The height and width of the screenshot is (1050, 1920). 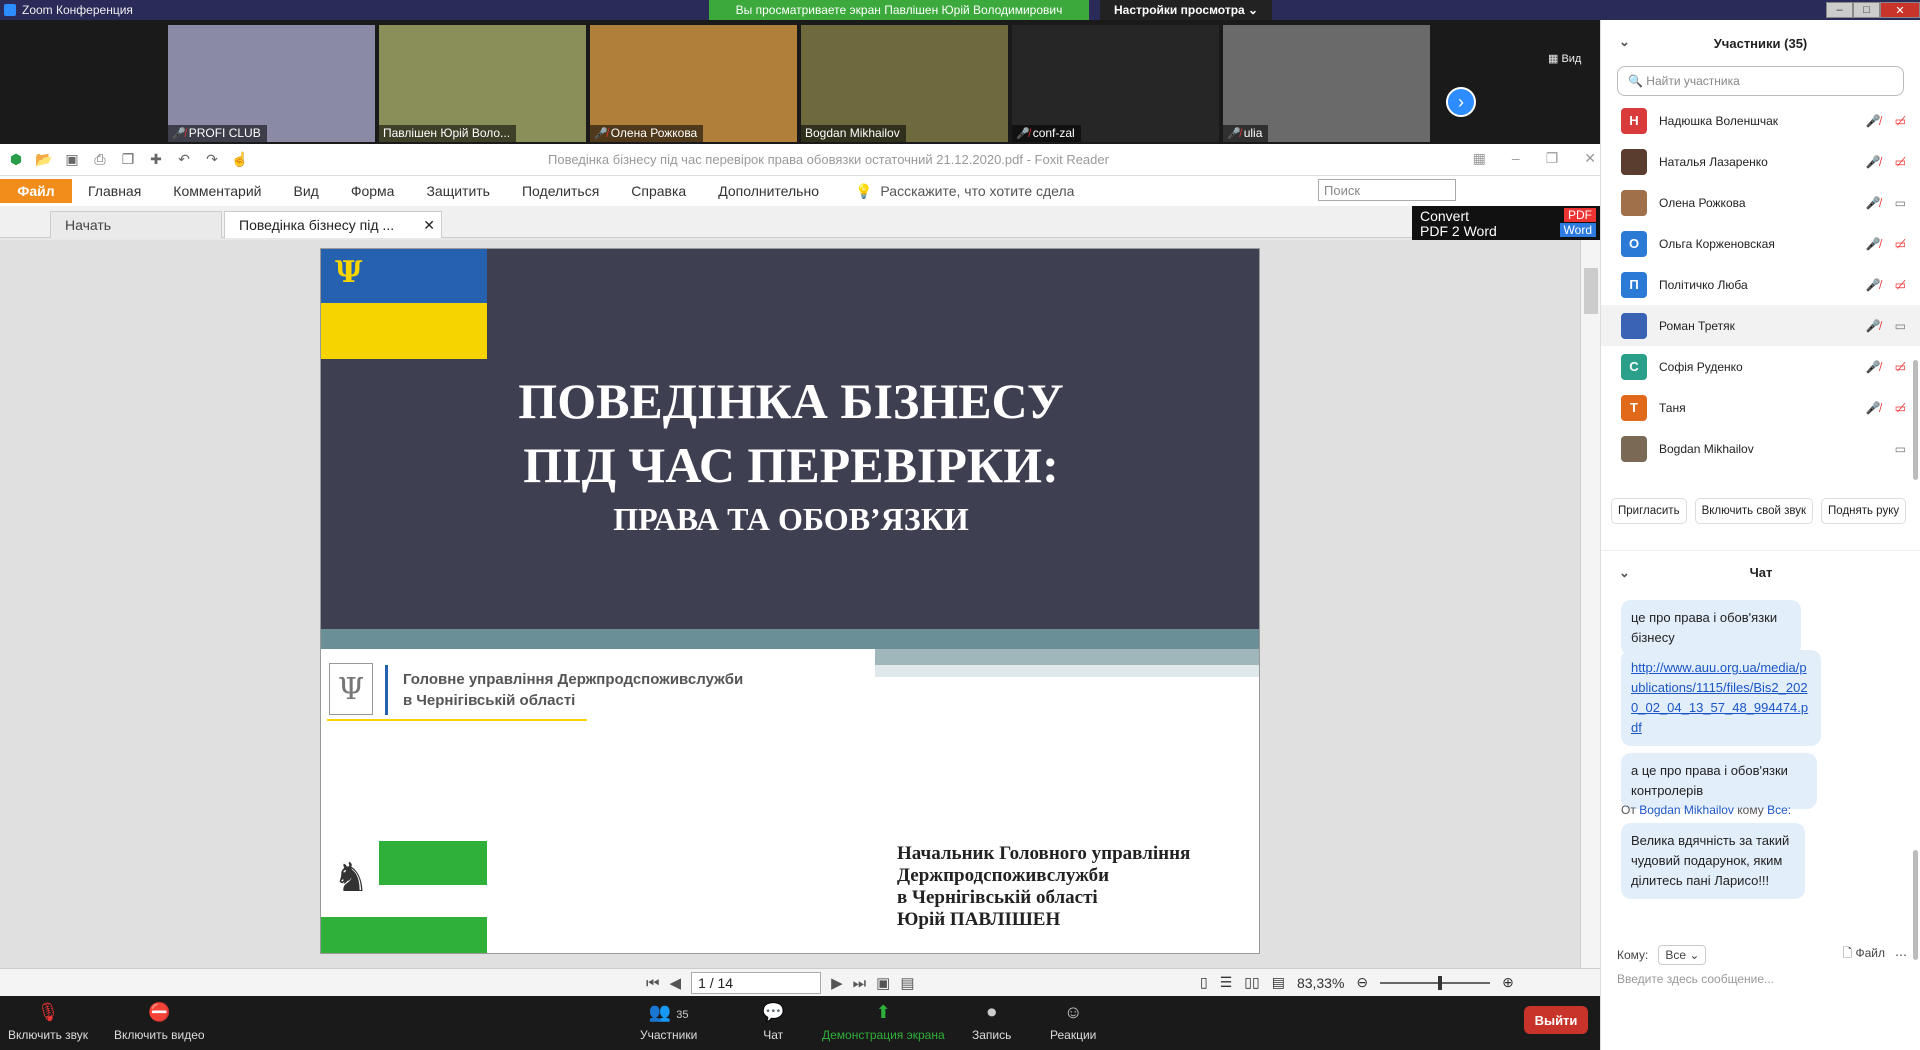 What do you see at coordinates (1326, 83) in the screenshot?
I see `video-tile: 🎤̸ ulia` at bounding box center [1326, 83].